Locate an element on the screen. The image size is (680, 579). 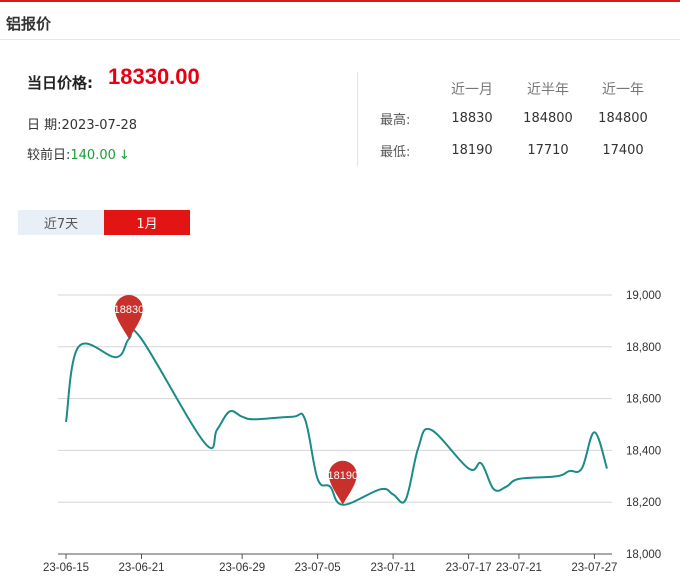
stats-col-year: 近一年 is located at coordinates (623, 90).